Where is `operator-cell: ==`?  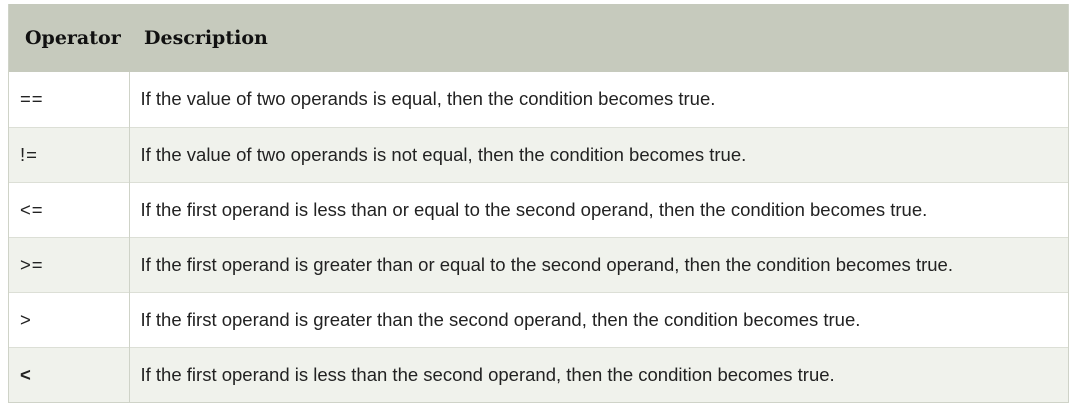
operator-cell: == is located at coordinates (69, 99).